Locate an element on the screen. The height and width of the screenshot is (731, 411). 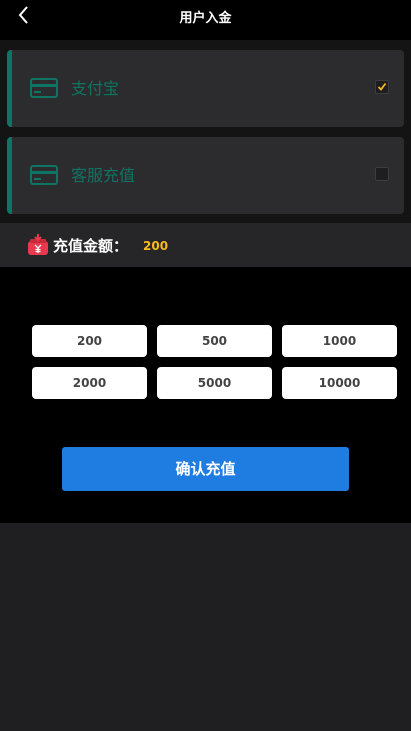
top-bar: 用户入金 is located at coordinates (205, 20).